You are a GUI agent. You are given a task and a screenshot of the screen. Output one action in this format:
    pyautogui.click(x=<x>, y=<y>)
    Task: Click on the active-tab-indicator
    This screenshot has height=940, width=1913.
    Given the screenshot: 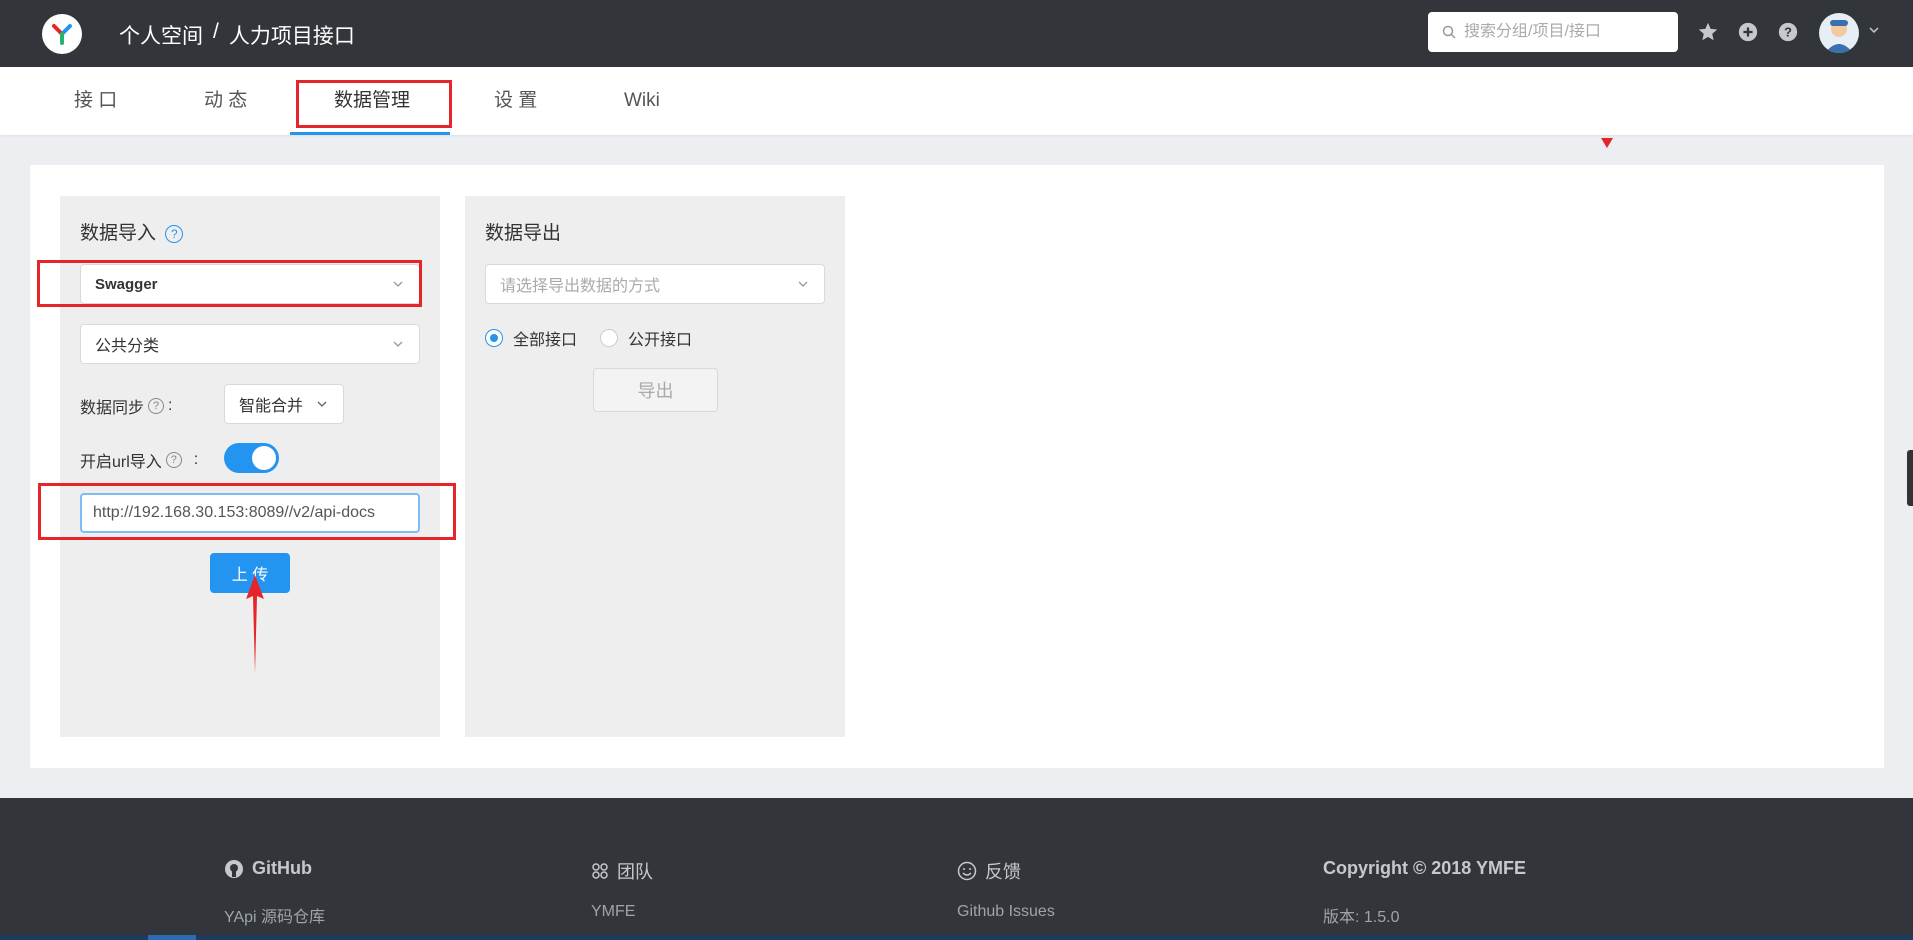 What is the action you would take?
    pyautogui.click(x=370, y=133)
    